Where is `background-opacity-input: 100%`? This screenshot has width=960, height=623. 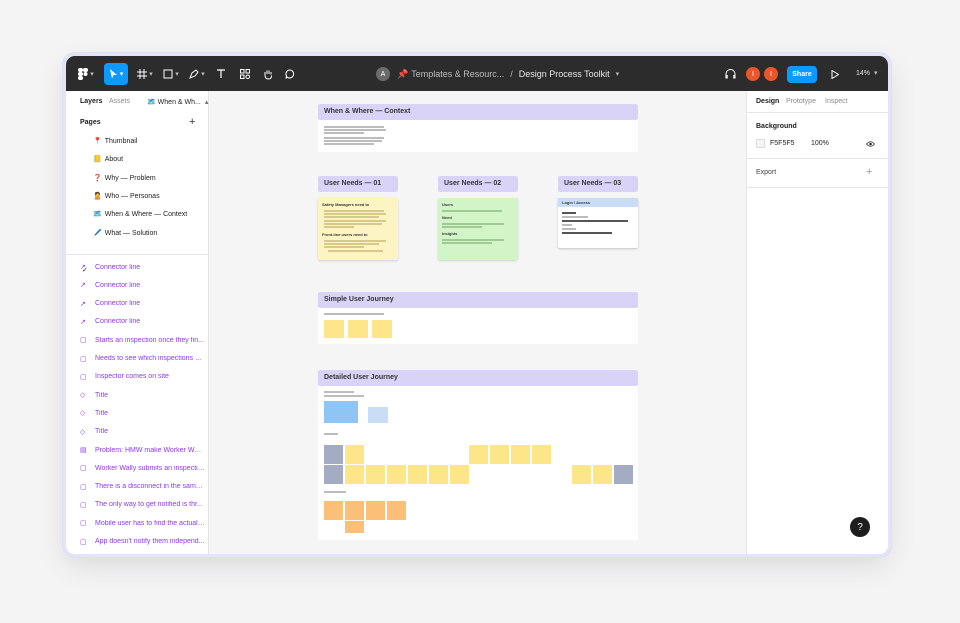
background-opacity-input: 100% is located at coordinates (820, 143).